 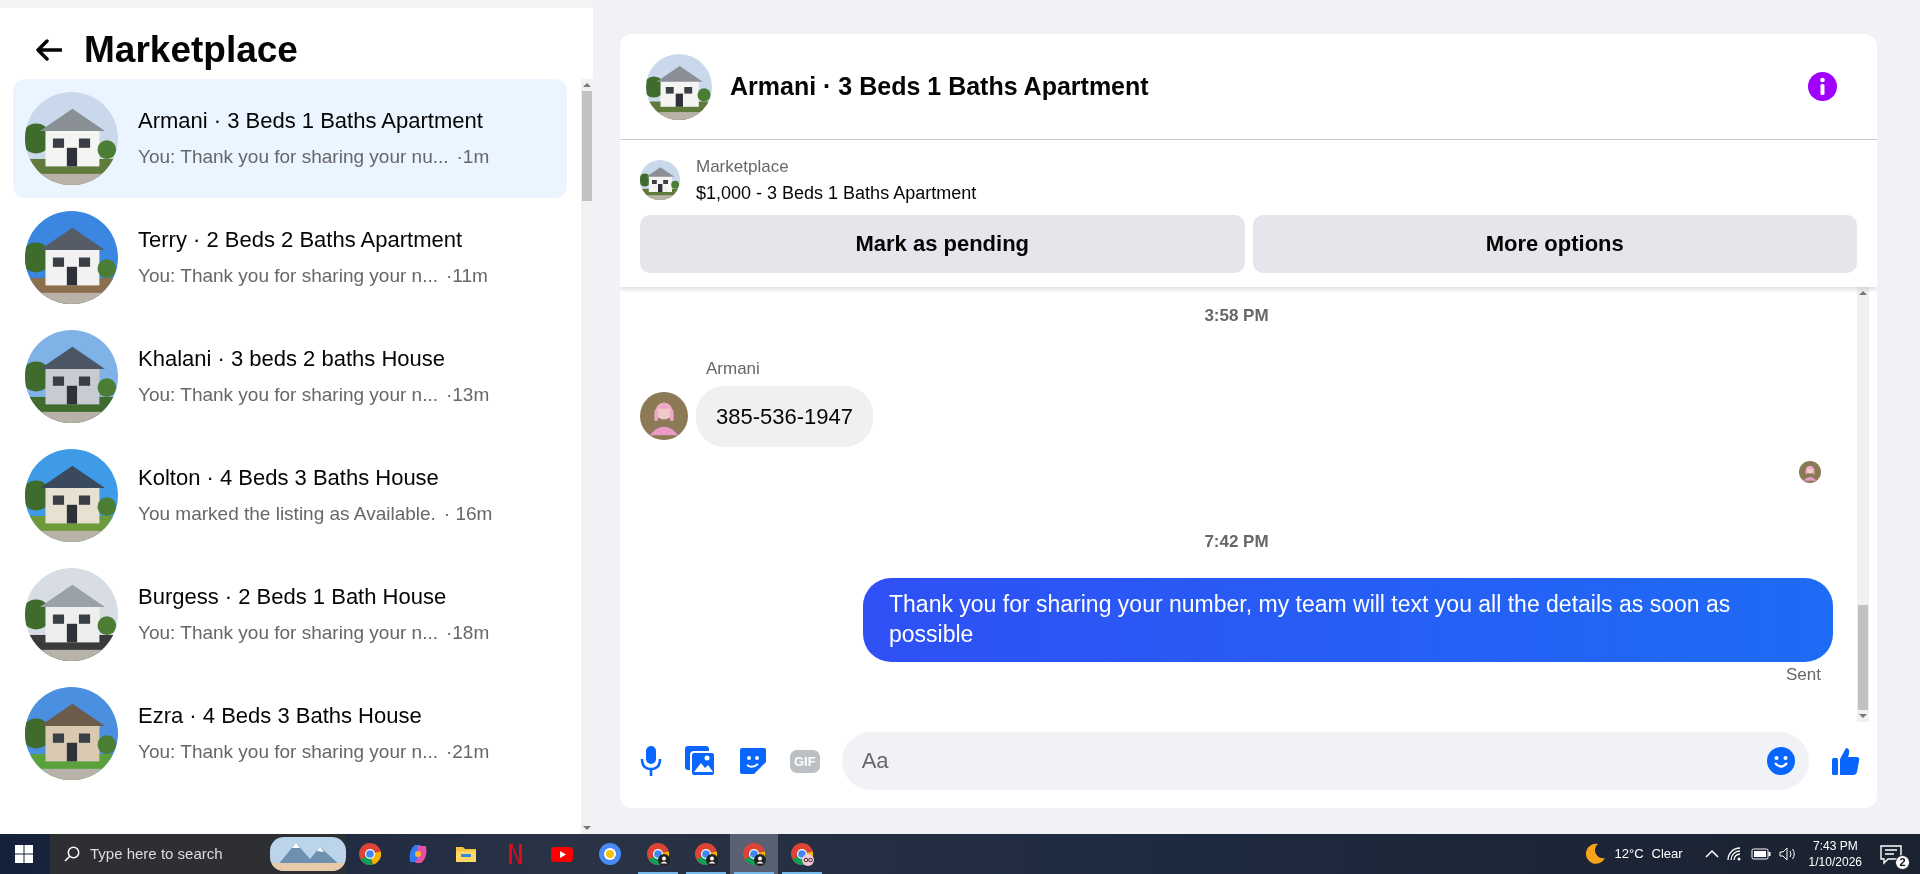 I want to click on conversation-name: Armani · 3 Beds 1 Baths Apartment, so click(x=311, y=121).